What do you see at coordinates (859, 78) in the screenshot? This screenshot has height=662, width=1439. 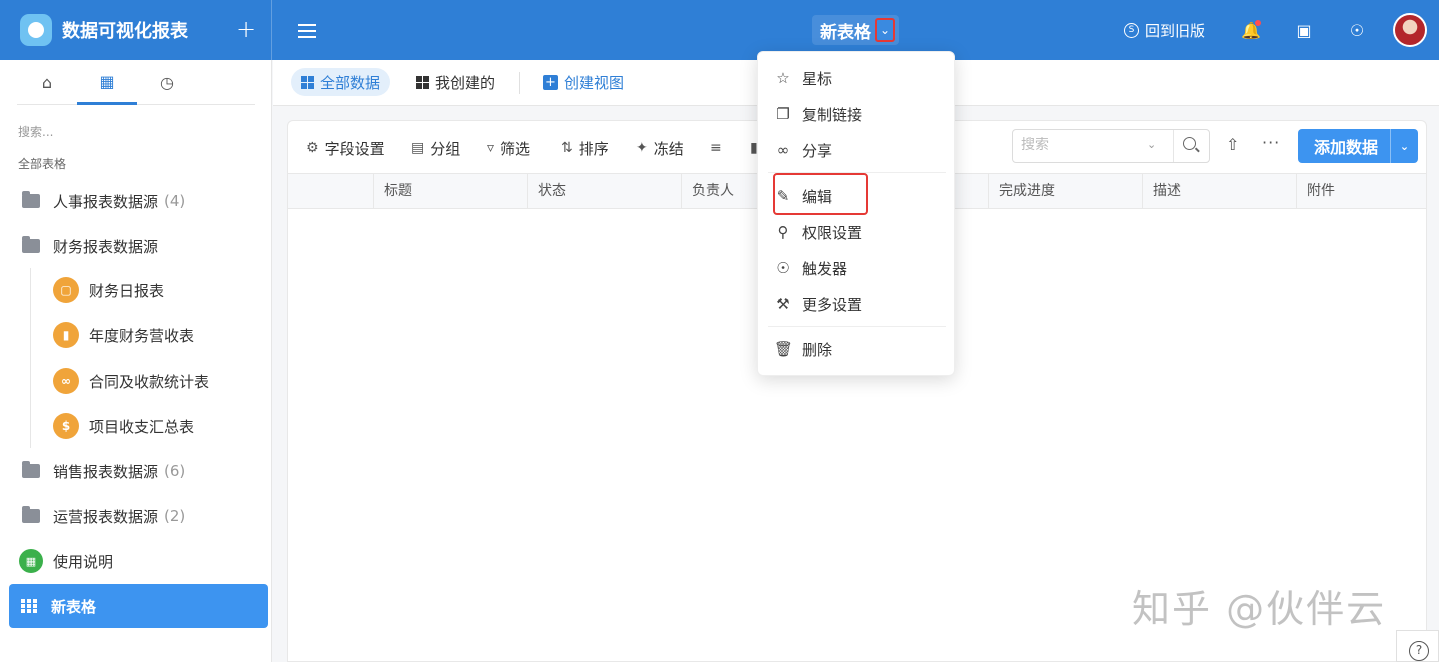 I see `menu-item-star: ☆ 星标` at bounding box center [859, 78].